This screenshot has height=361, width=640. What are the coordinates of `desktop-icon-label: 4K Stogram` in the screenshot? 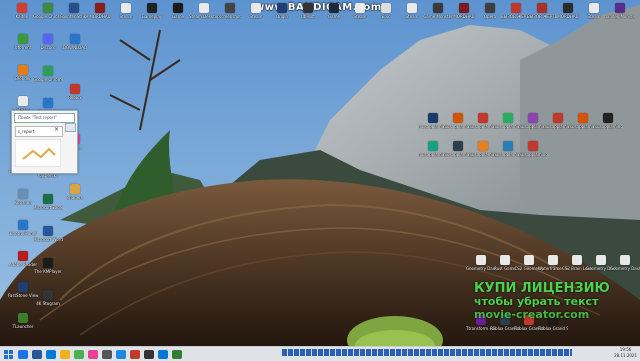 It's located at (48, 303).